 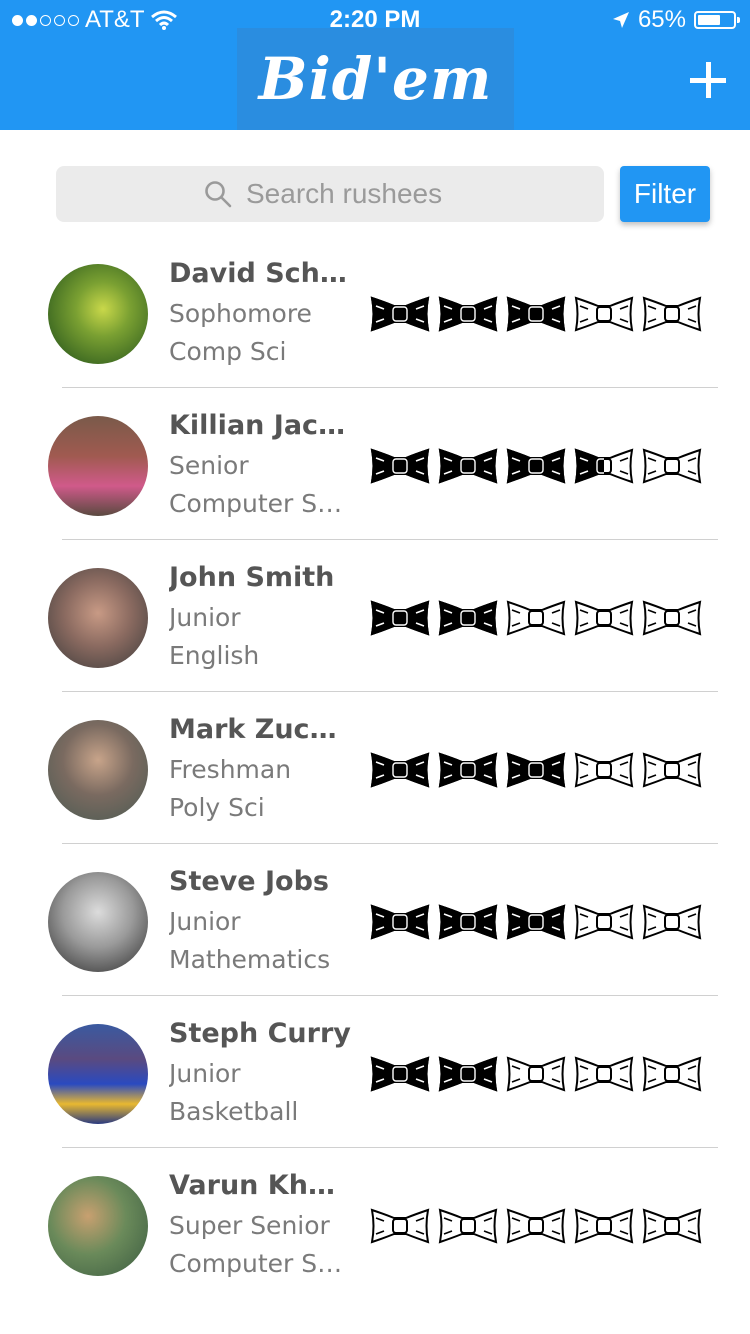 What do you see at coordinates (230, 769) in the screenshot?
I see `rushee-year: Freshman` at bounding box center [230, 769].